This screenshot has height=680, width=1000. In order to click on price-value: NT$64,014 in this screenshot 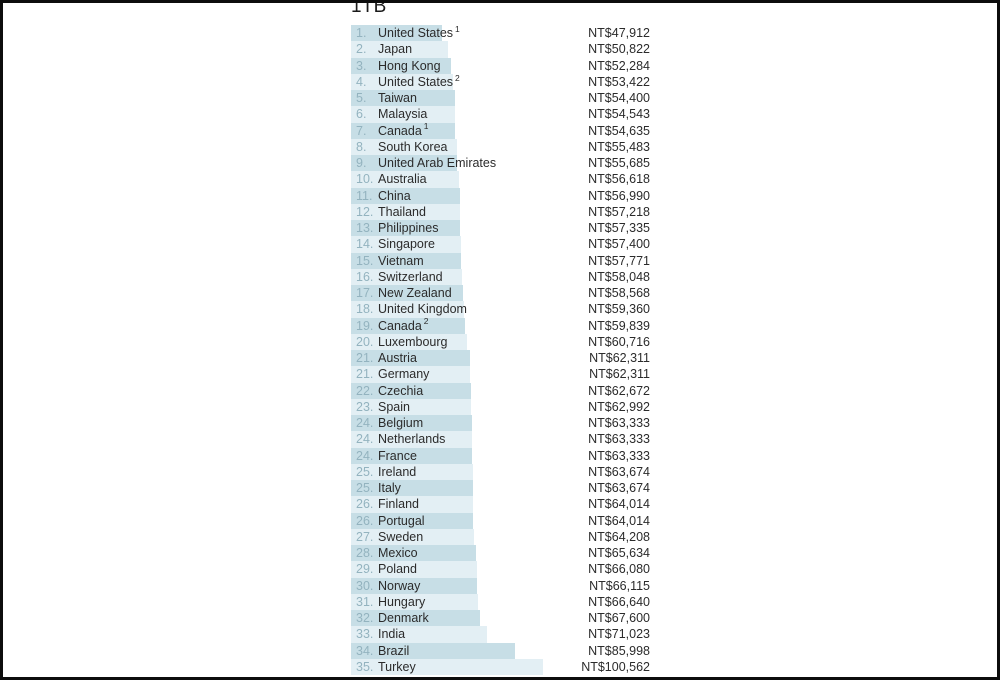, I will do `click(619, 520)`.